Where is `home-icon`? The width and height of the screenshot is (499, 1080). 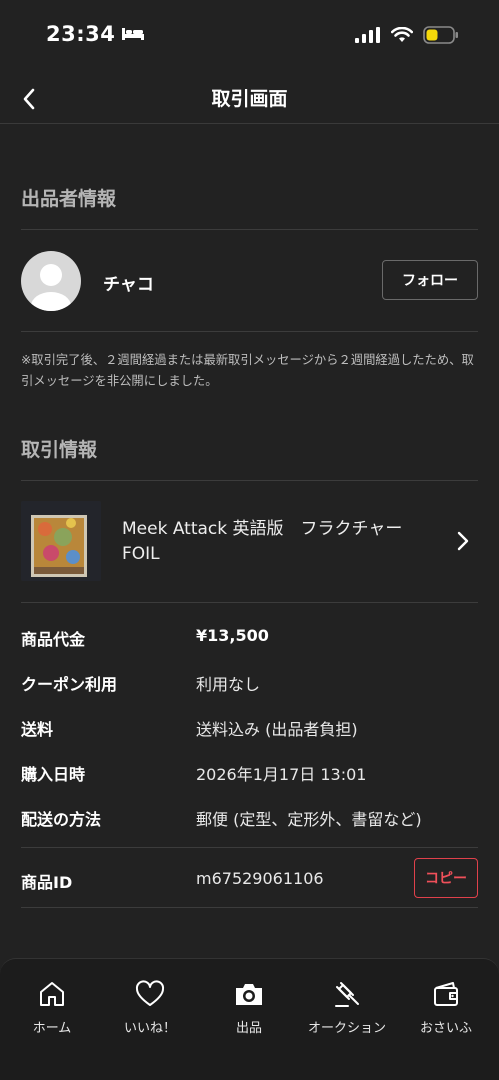 home-icon is located at coordinates (52, 994).